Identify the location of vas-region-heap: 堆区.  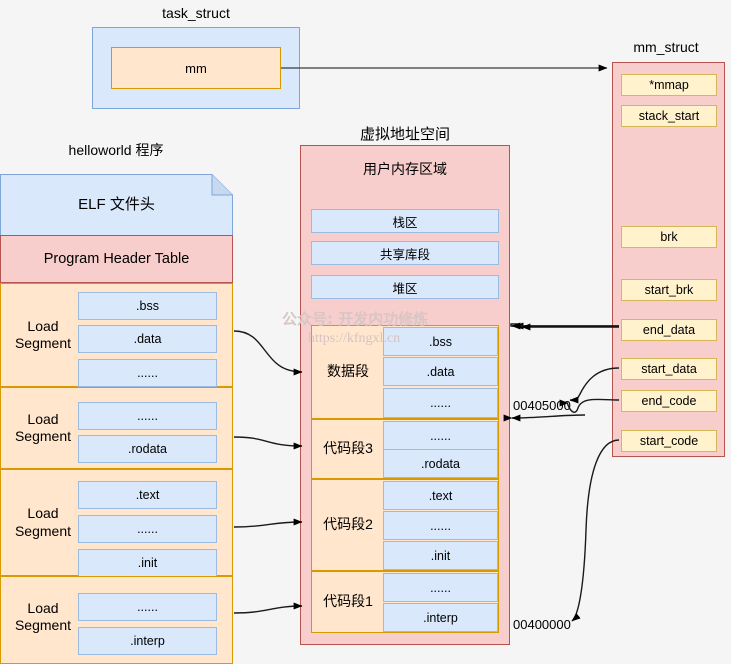
(405, 287).